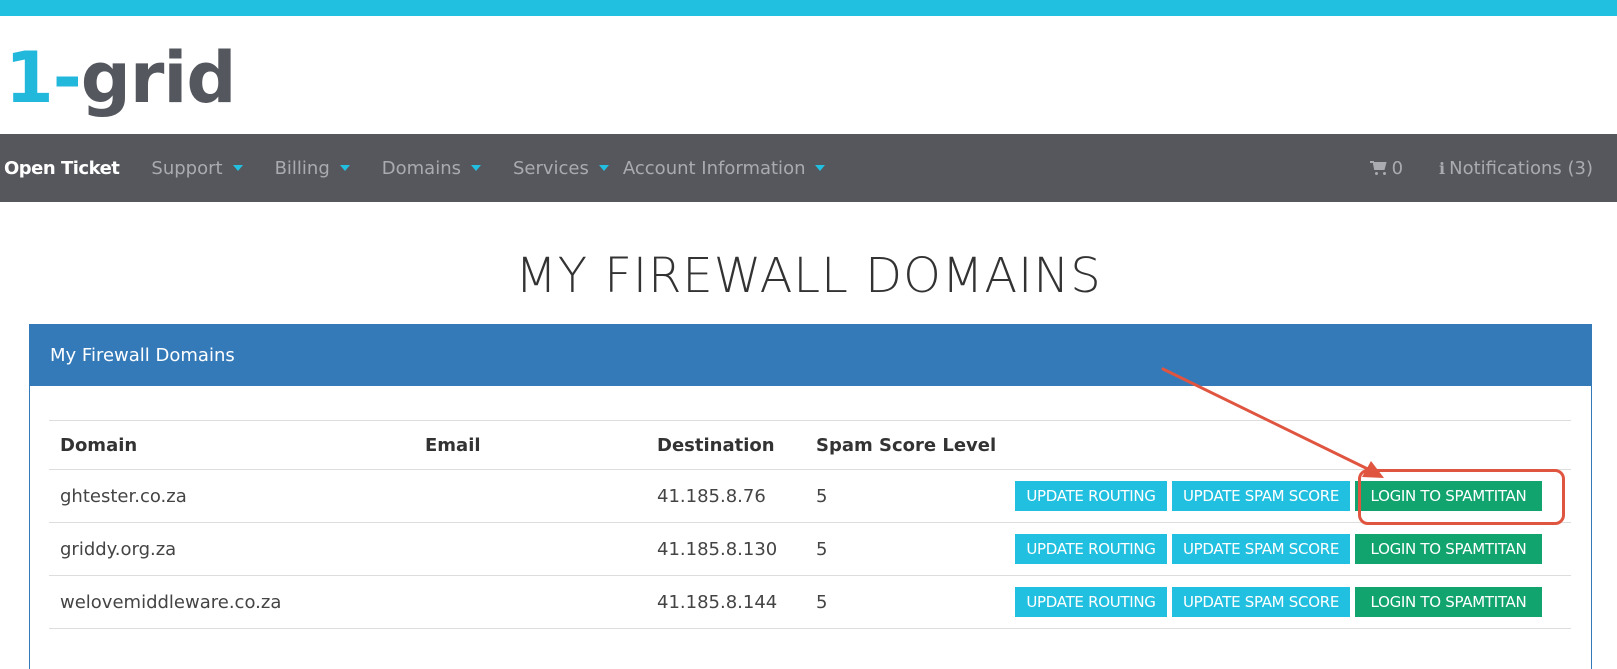  Describe the element at coordinates (1272, 422) in the screenshot. I see `annotation-arrow` at that location.